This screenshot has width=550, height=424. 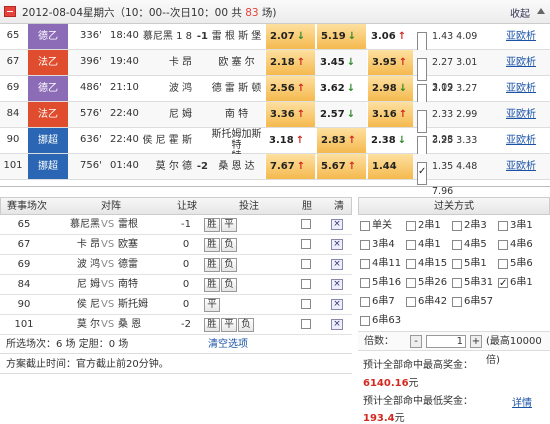 I want to click on bet-num: 65, so click(x=24, y=224).